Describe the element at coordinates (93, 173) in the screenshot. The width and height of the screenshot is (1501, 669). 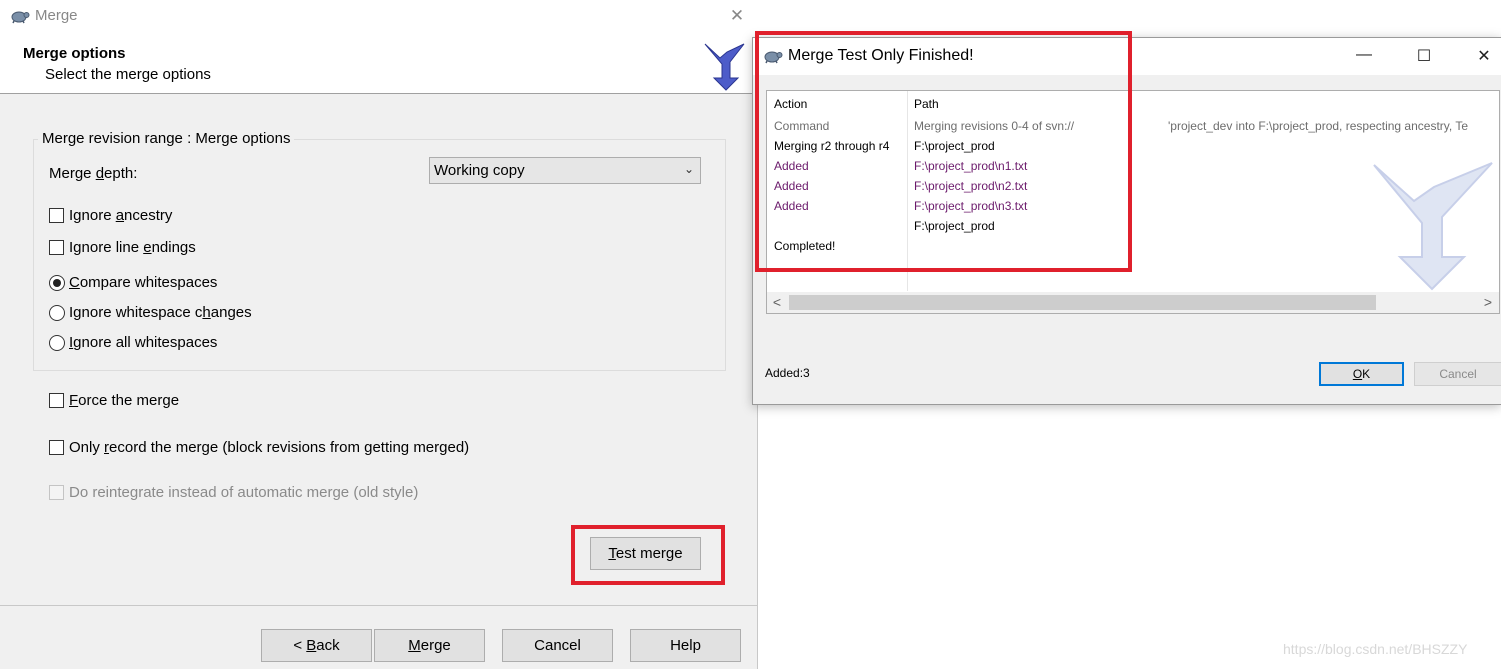
I see `merge-depth-label: Merge depth:` at that location.